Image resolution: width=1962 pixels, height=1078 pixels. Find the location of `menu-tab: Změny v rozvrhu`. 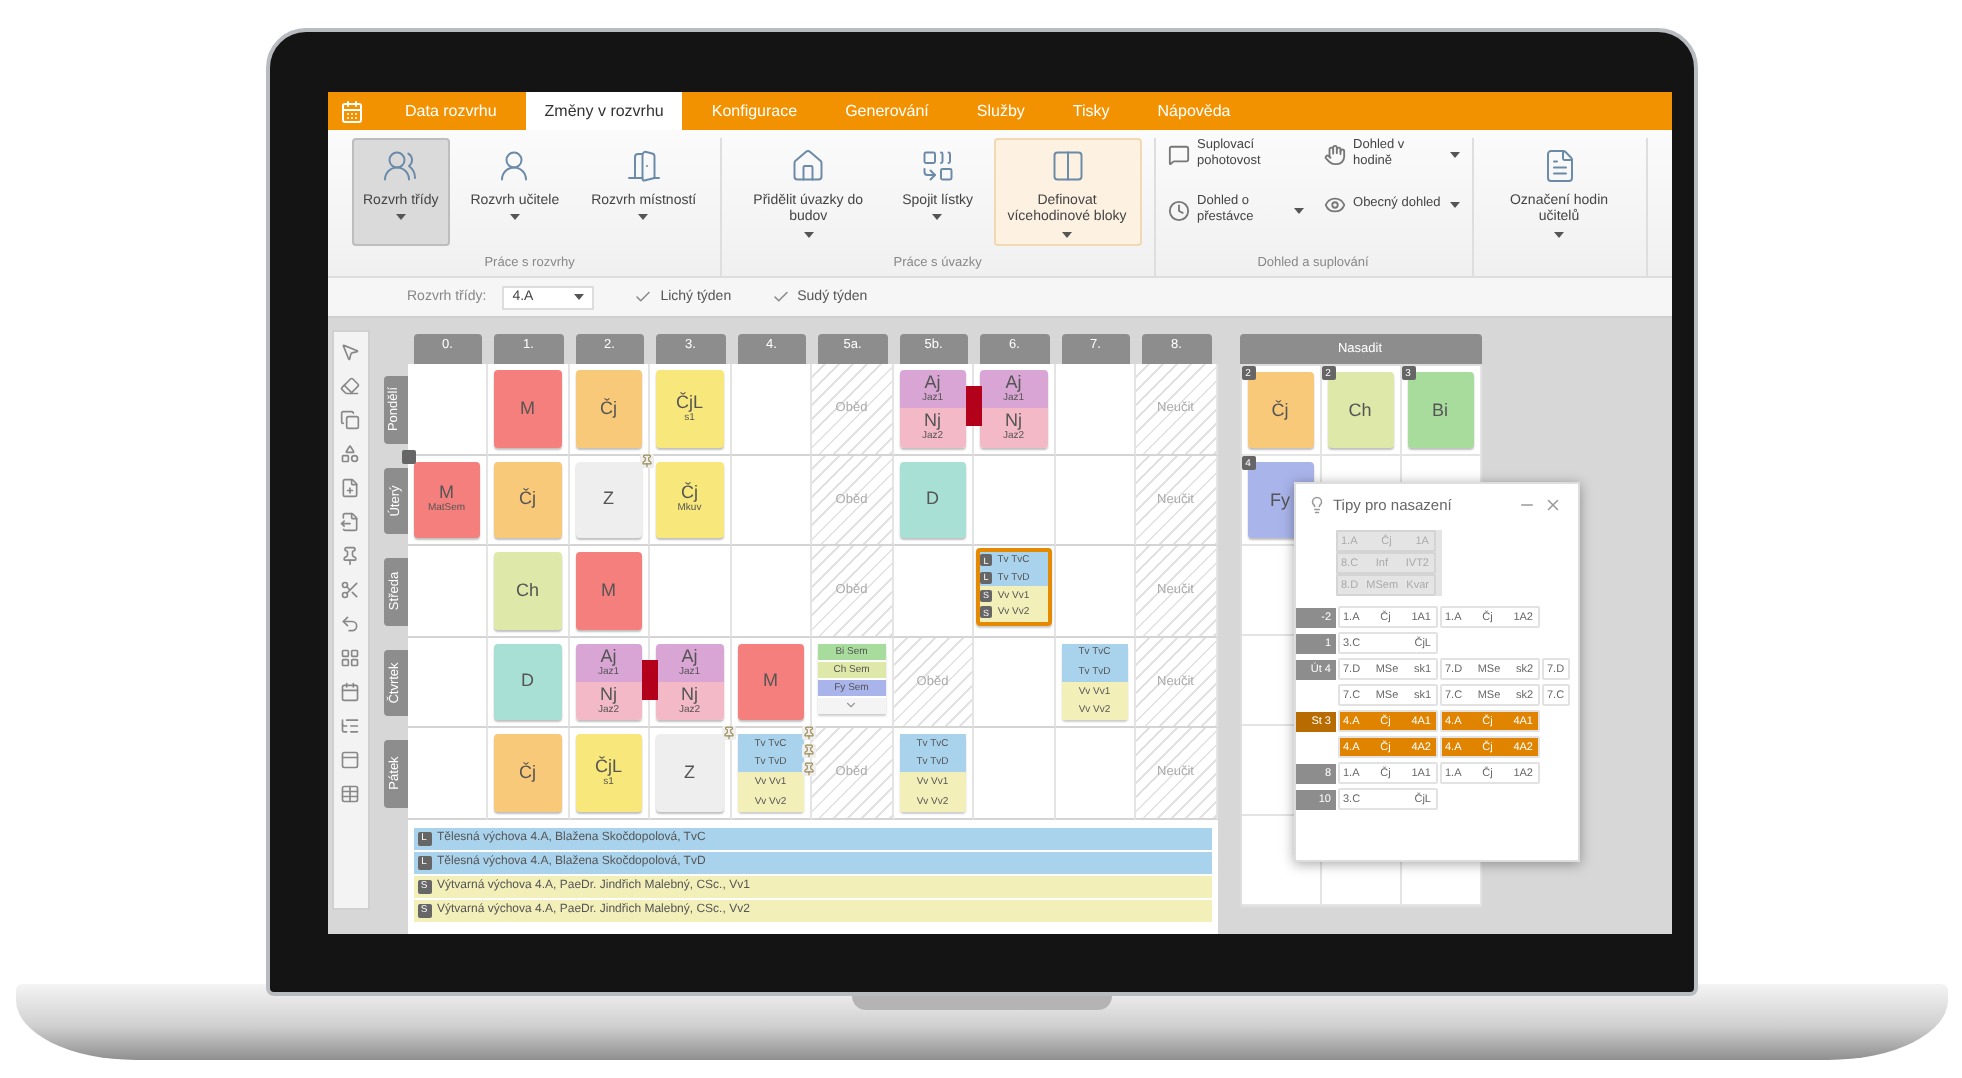

menu-tab: Změny v rozvrhu is located at coordinates (604, 111).